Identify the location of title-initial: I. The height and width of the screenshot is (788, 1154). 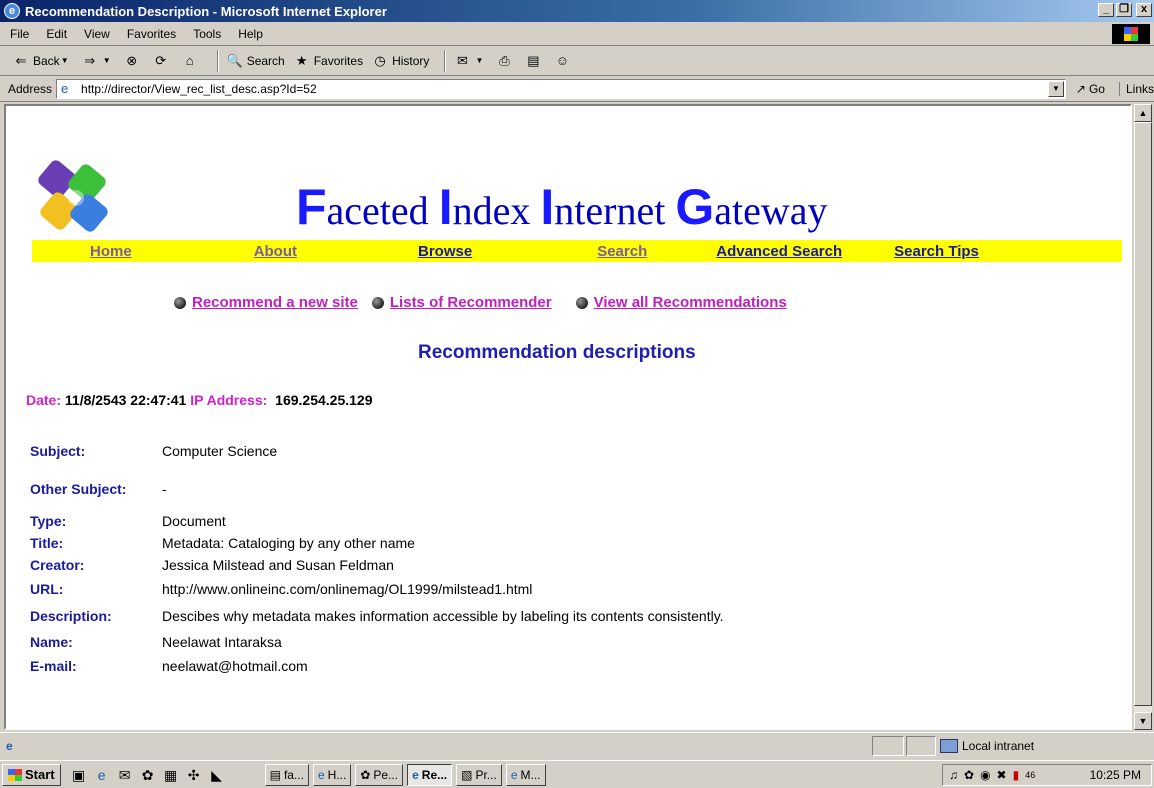
(547, 207).